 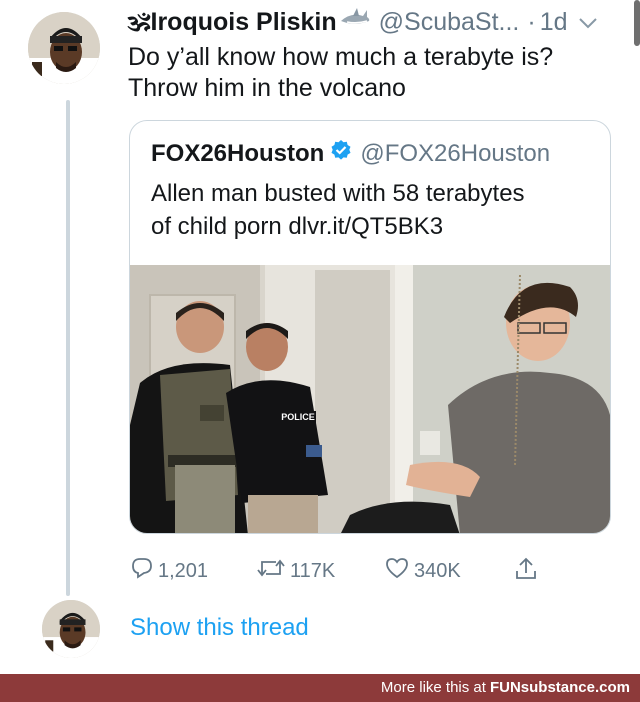 I want to click on tweet-time: 1d, so click(x=554, y=22).